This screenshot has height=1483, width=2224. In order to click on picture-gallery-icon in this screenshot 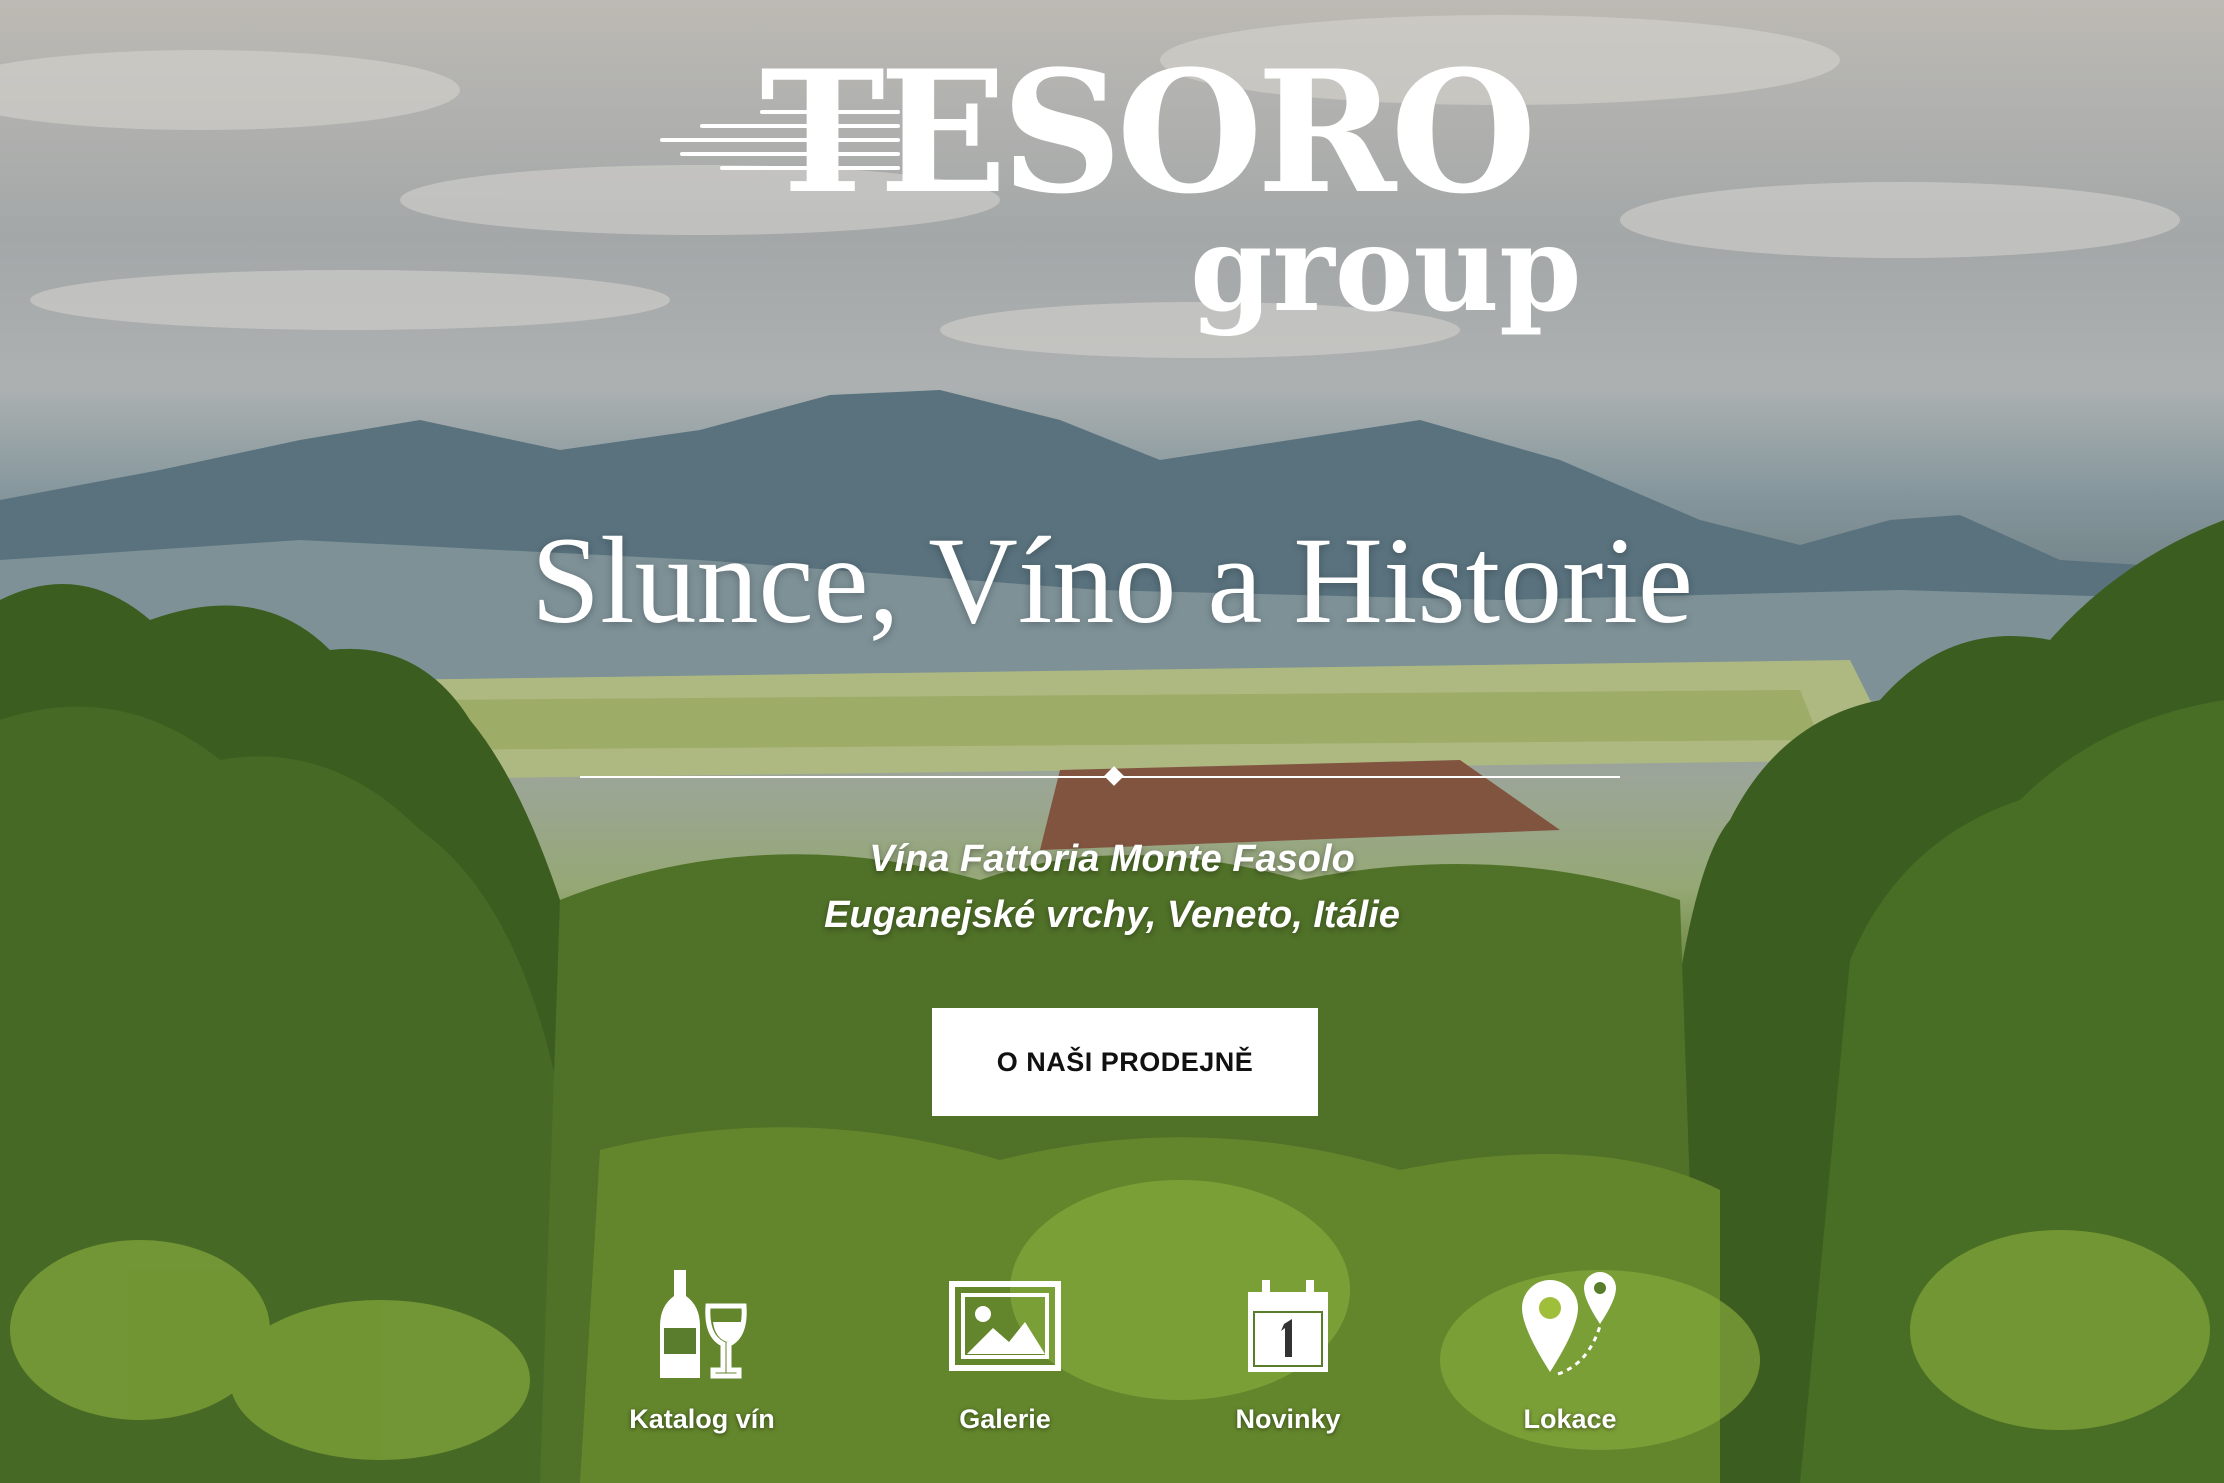, I will do `click(1005, 1326)`.